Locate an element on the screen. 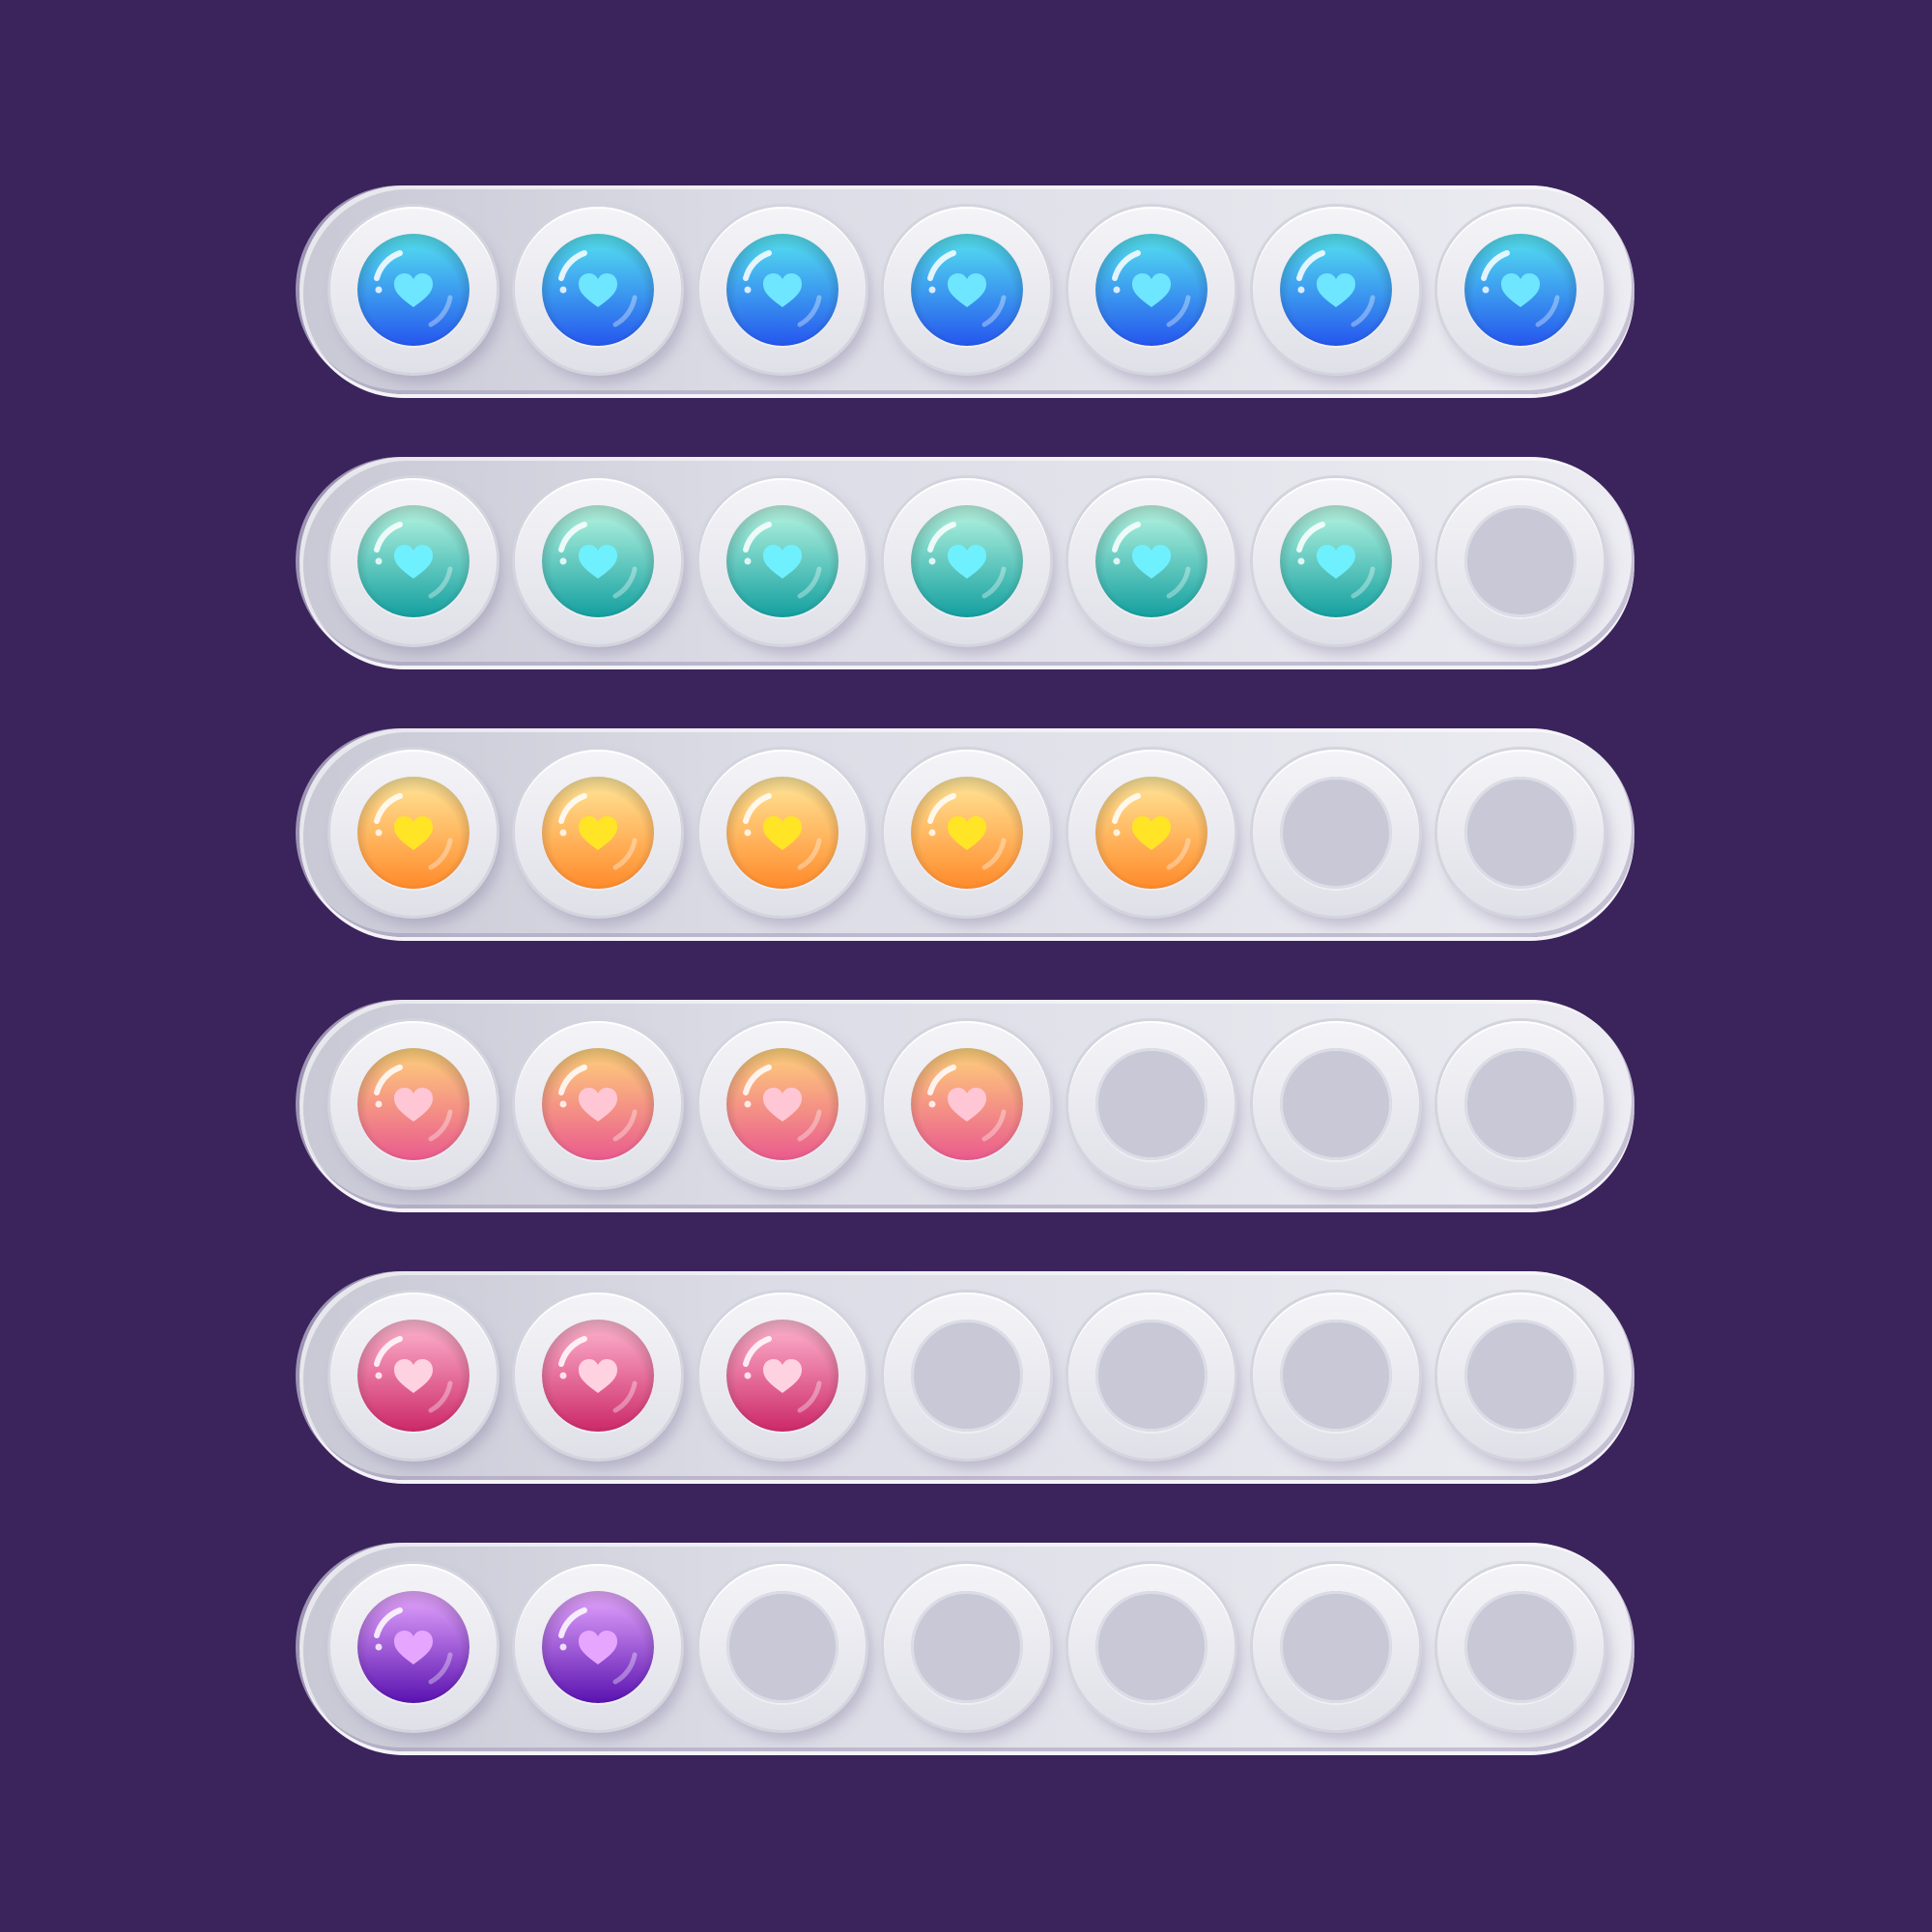 The height and width of the screenshot is (1932, 1932). meter-pink is located at coordinates (966, 1375).